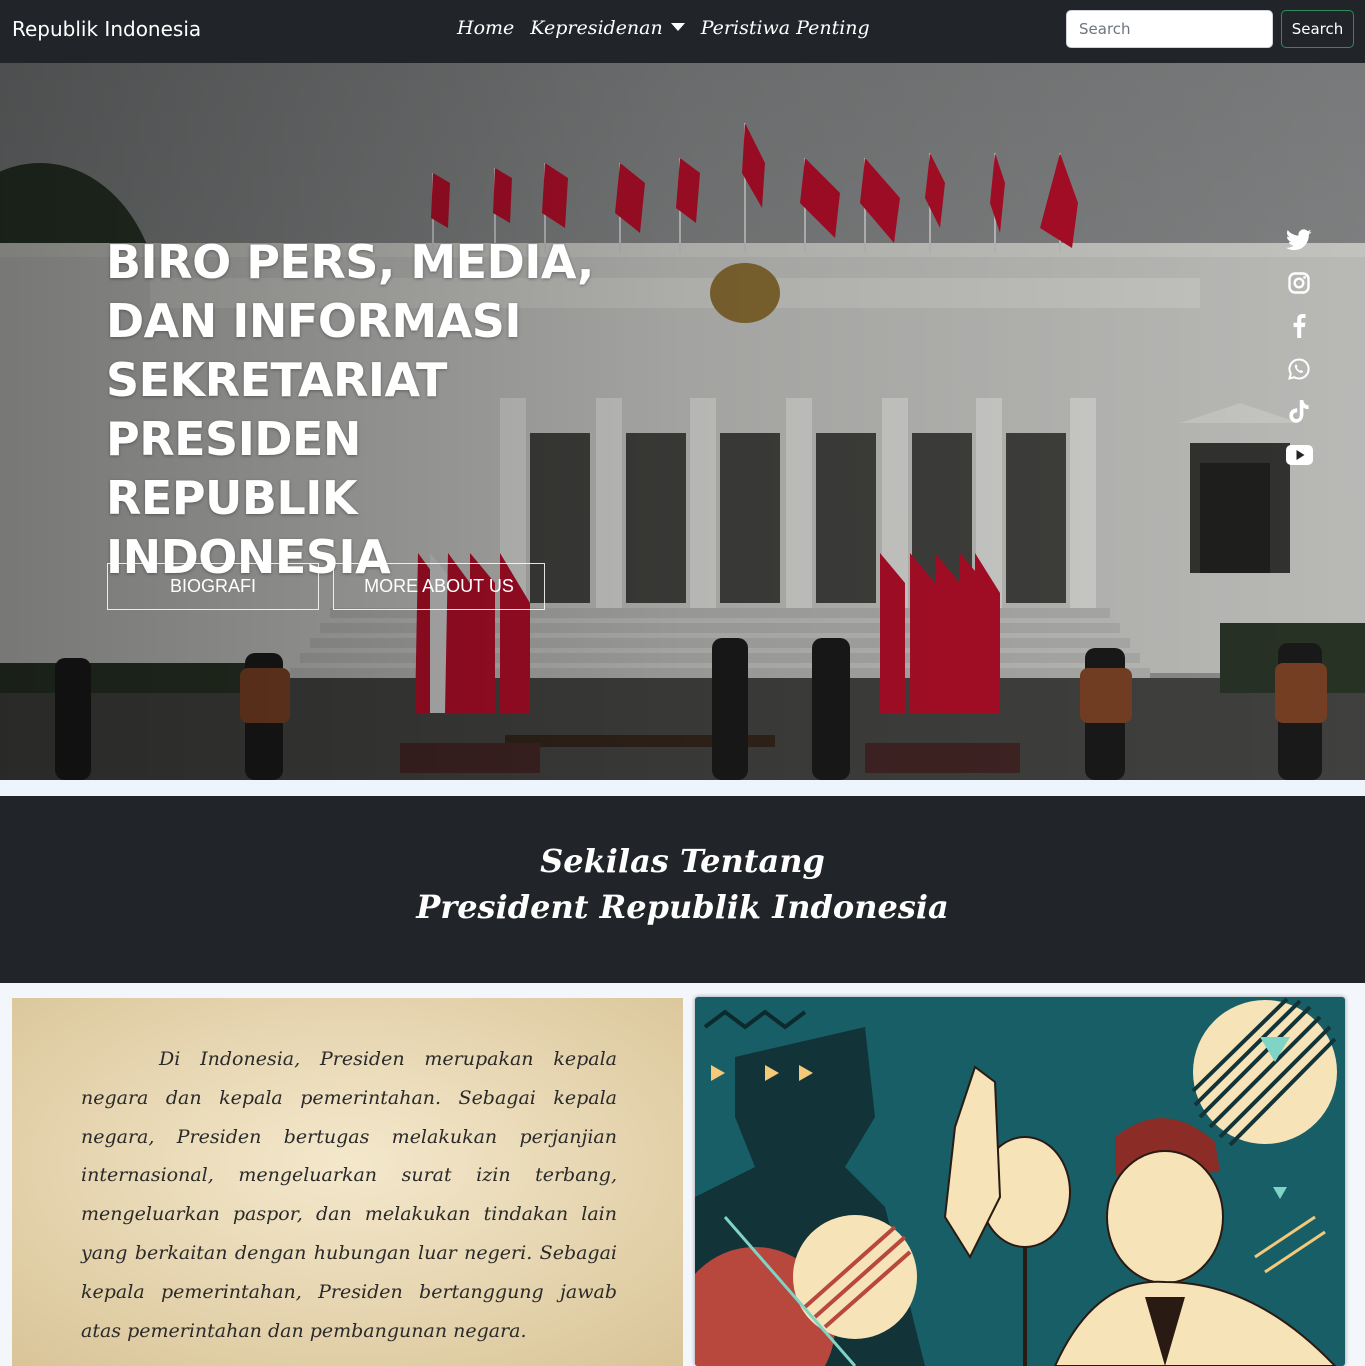 This screenshot has width=1365, height=1366. What do you see at coordinates (682, 907) in the screenshot?
I see `sekilas-heading-line2: President Republik Indonesia` at bounding box center [682, 907].